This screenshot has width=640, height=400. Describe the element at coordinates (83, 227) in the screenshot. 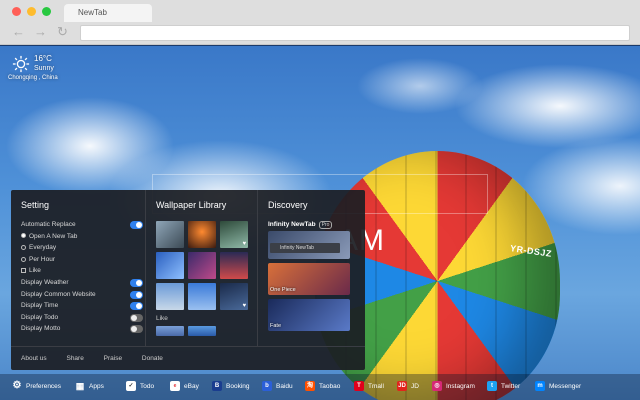

I see `automatic-replace-row: Automatic Replace` at that location.